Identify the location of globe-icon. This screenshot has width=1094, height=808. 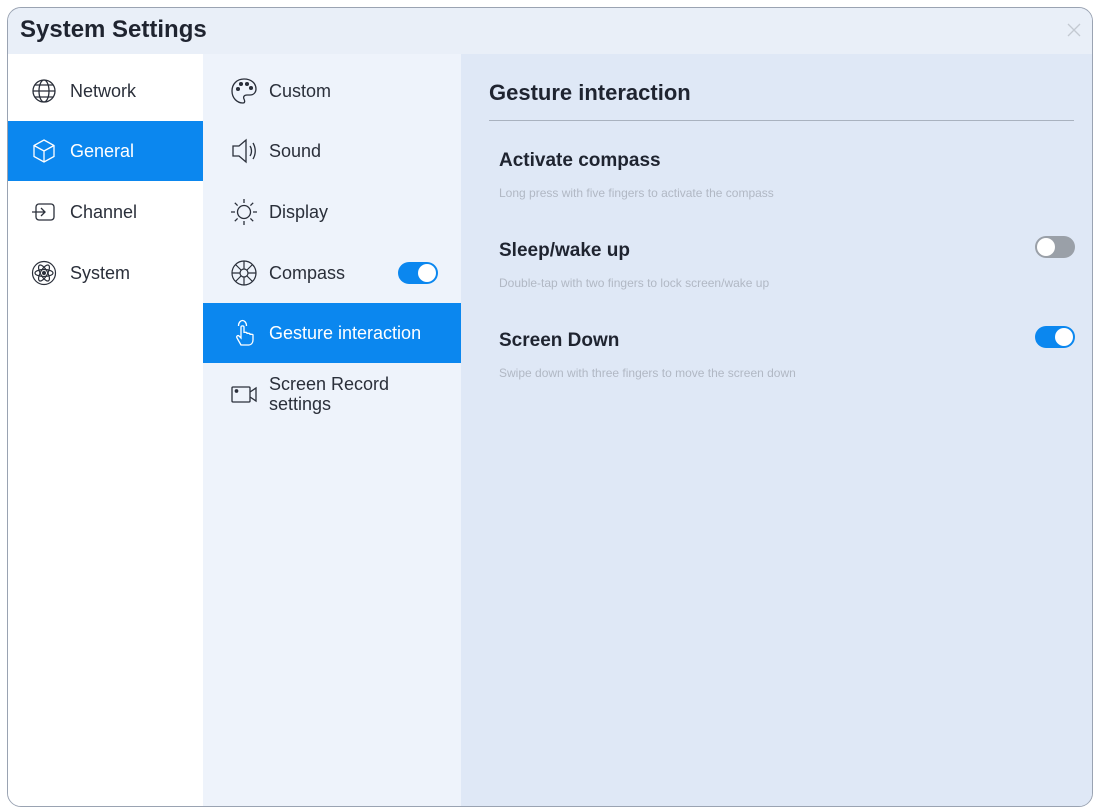
(44, 91).